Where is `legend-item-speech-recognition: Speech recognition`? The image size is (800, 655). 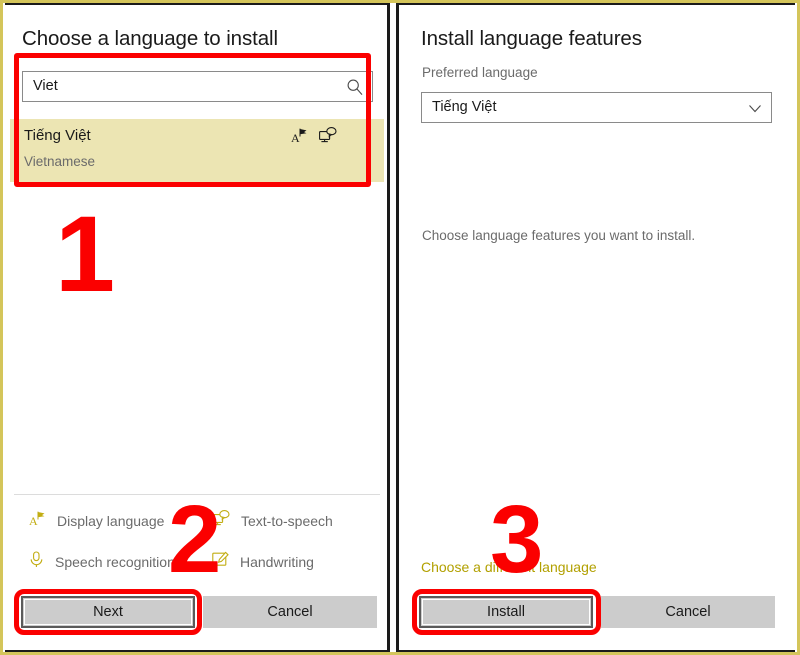
legend-item-speech-recognition: Speech recognition is located at coordinates (102, 562).